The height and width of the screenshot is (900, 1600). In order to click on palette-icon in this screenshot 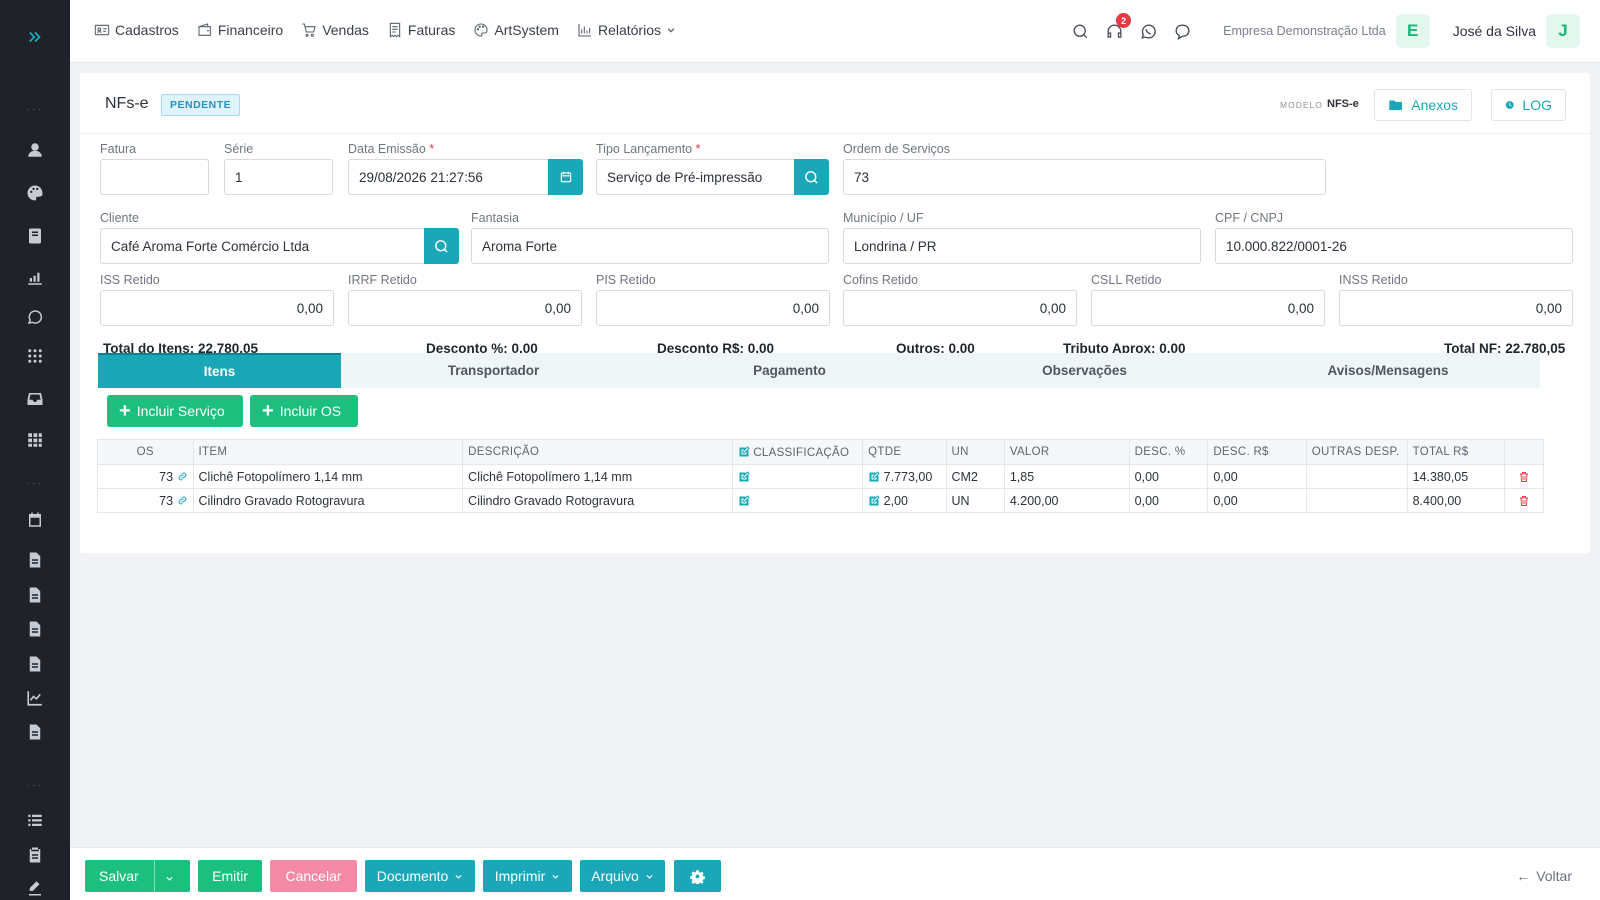, I will do `click(35, 193)`.